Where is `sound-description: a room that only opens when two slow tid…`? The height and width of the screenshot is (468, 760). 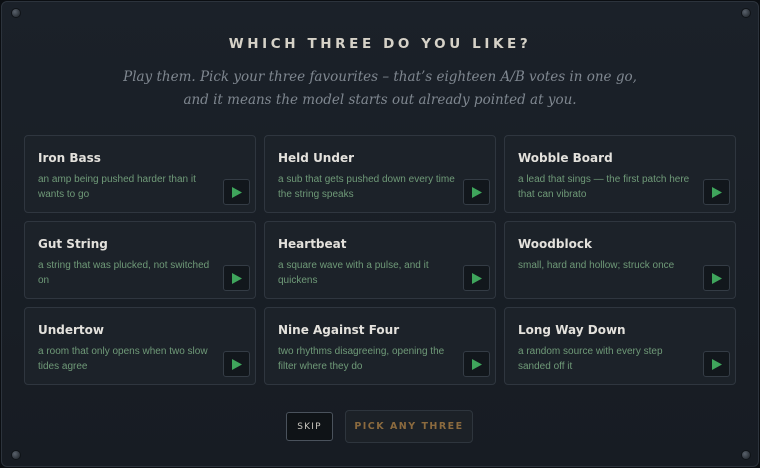
sound-description: a room that only opens when two slow tid… is located at coordinates (123, 359).